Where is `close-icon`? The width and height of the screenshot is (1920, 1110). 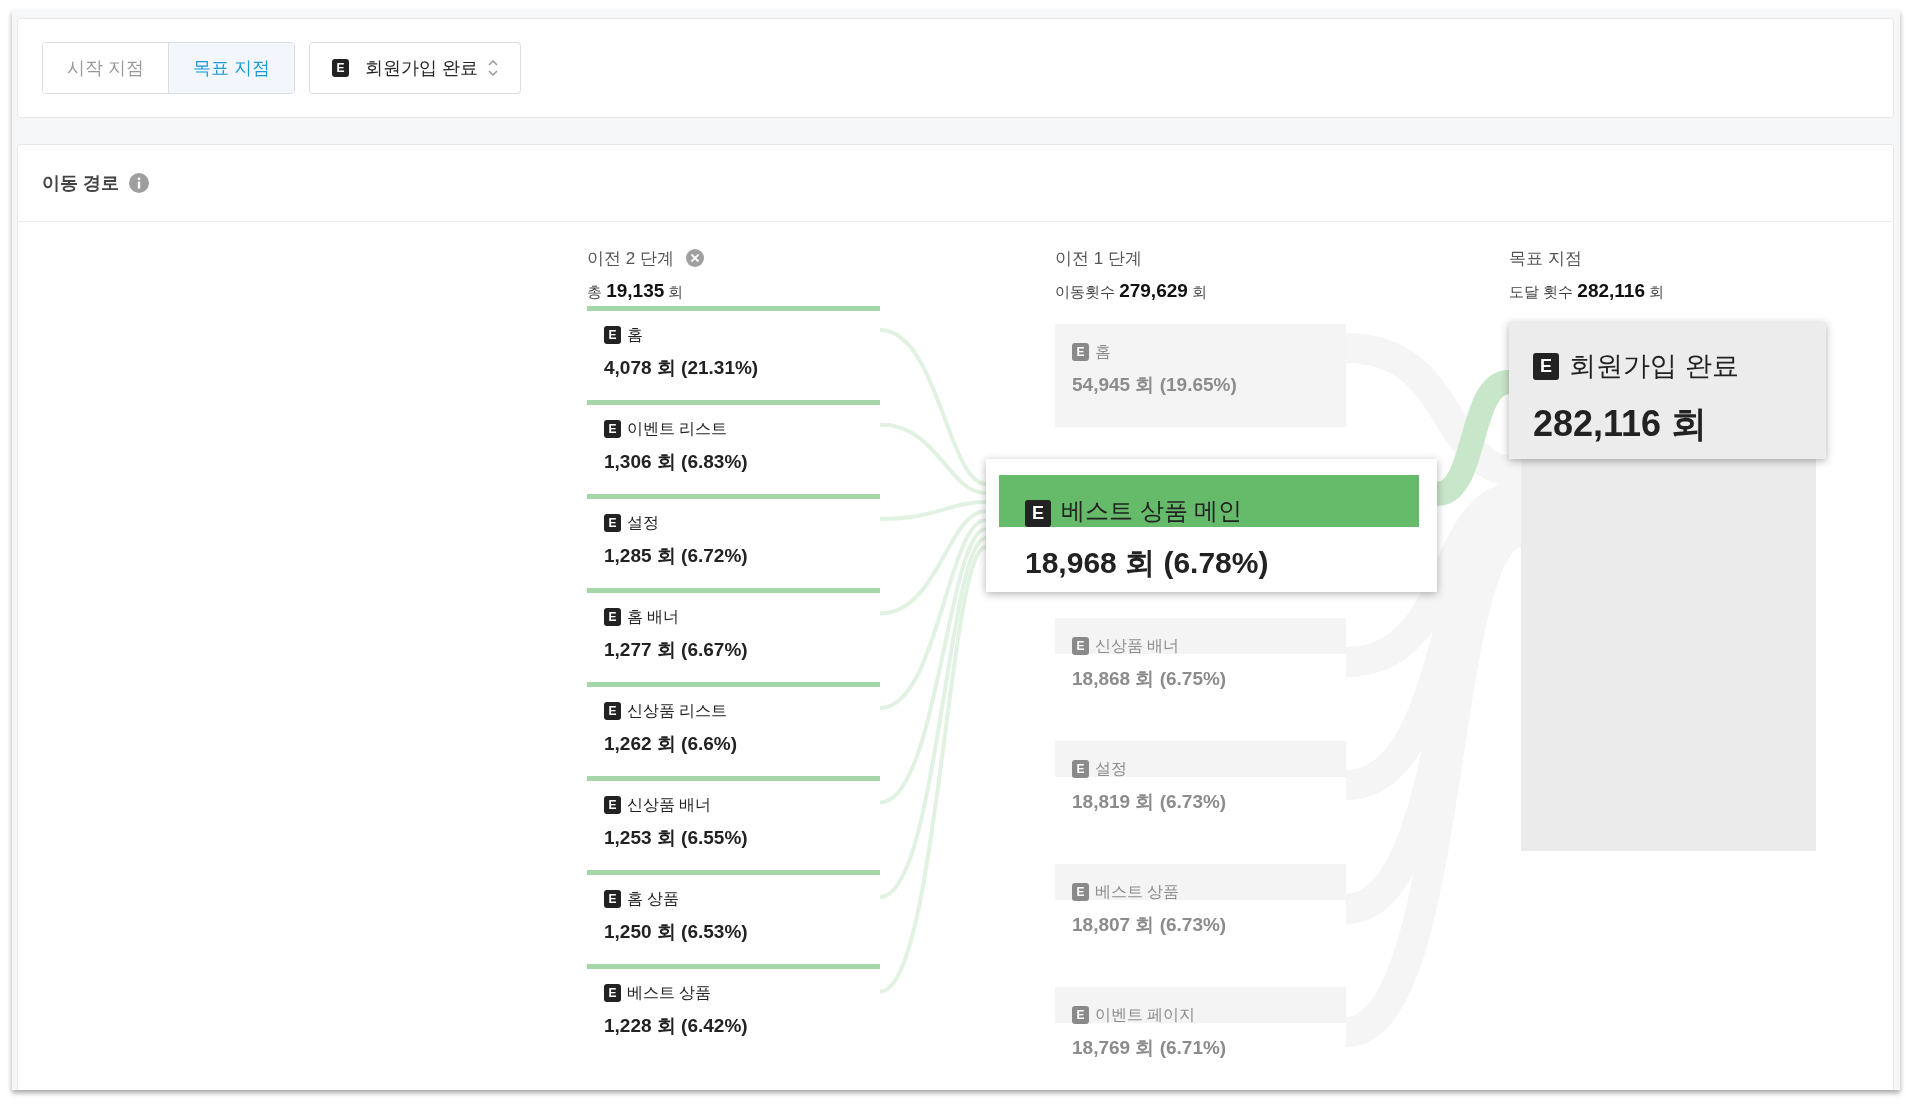
close-icon is located at coordinates (694, 258).